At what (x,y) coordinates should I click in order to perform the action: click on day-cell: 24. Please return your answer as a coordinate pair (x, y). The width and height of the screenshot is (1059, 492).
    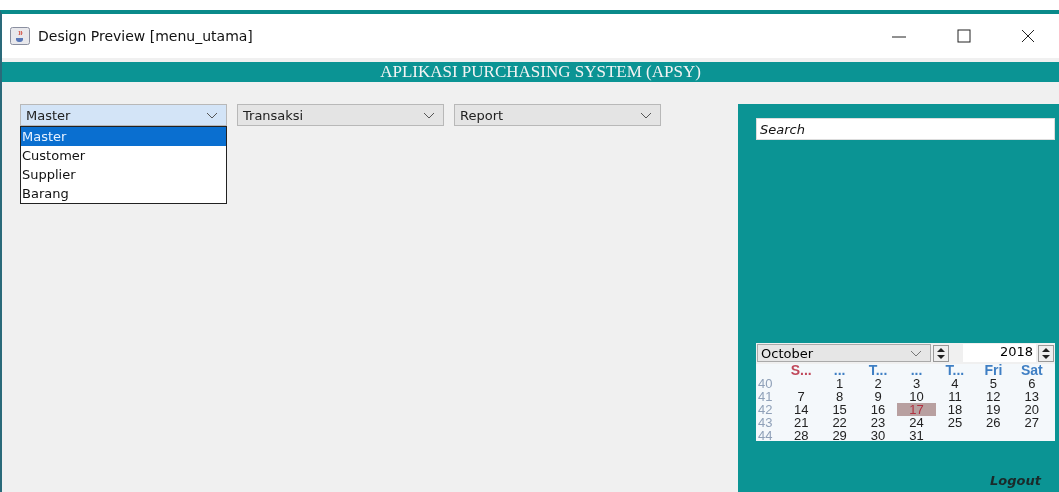
    Looking at the image, I should click on (916, 422).